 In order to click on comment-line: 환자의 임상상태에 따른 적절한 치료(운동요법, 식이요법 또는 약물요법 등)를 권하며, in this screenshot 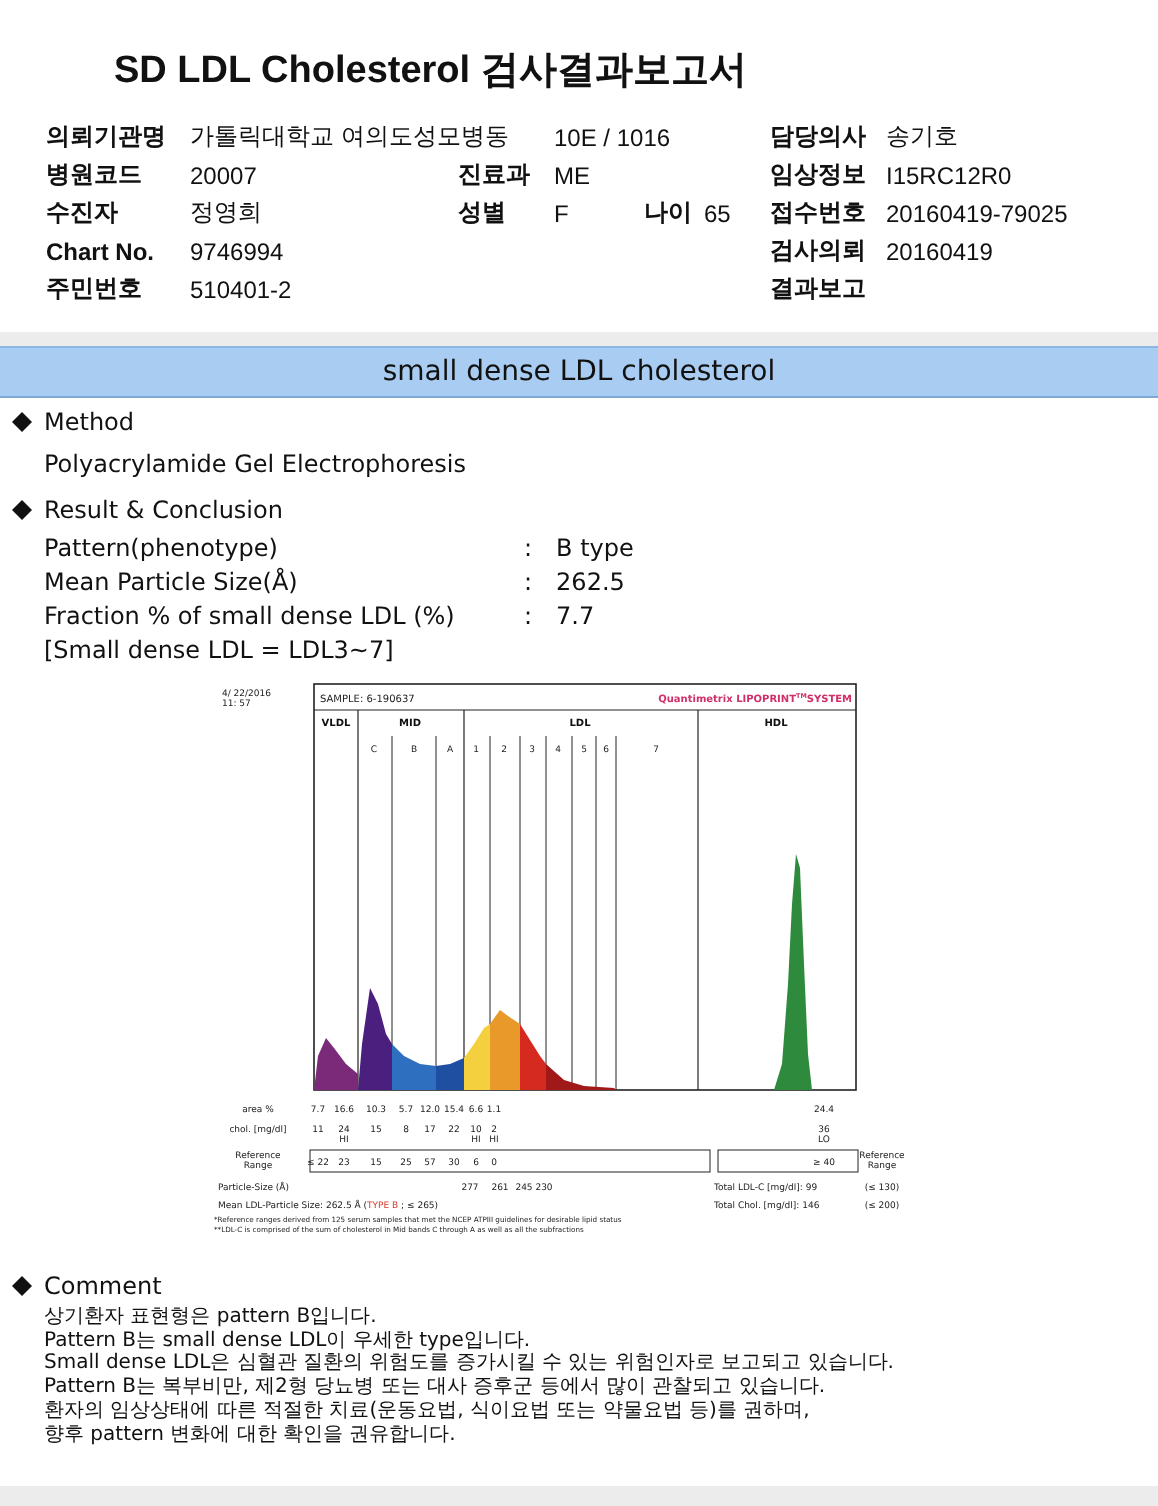, I will do `click(428, 1411)`.